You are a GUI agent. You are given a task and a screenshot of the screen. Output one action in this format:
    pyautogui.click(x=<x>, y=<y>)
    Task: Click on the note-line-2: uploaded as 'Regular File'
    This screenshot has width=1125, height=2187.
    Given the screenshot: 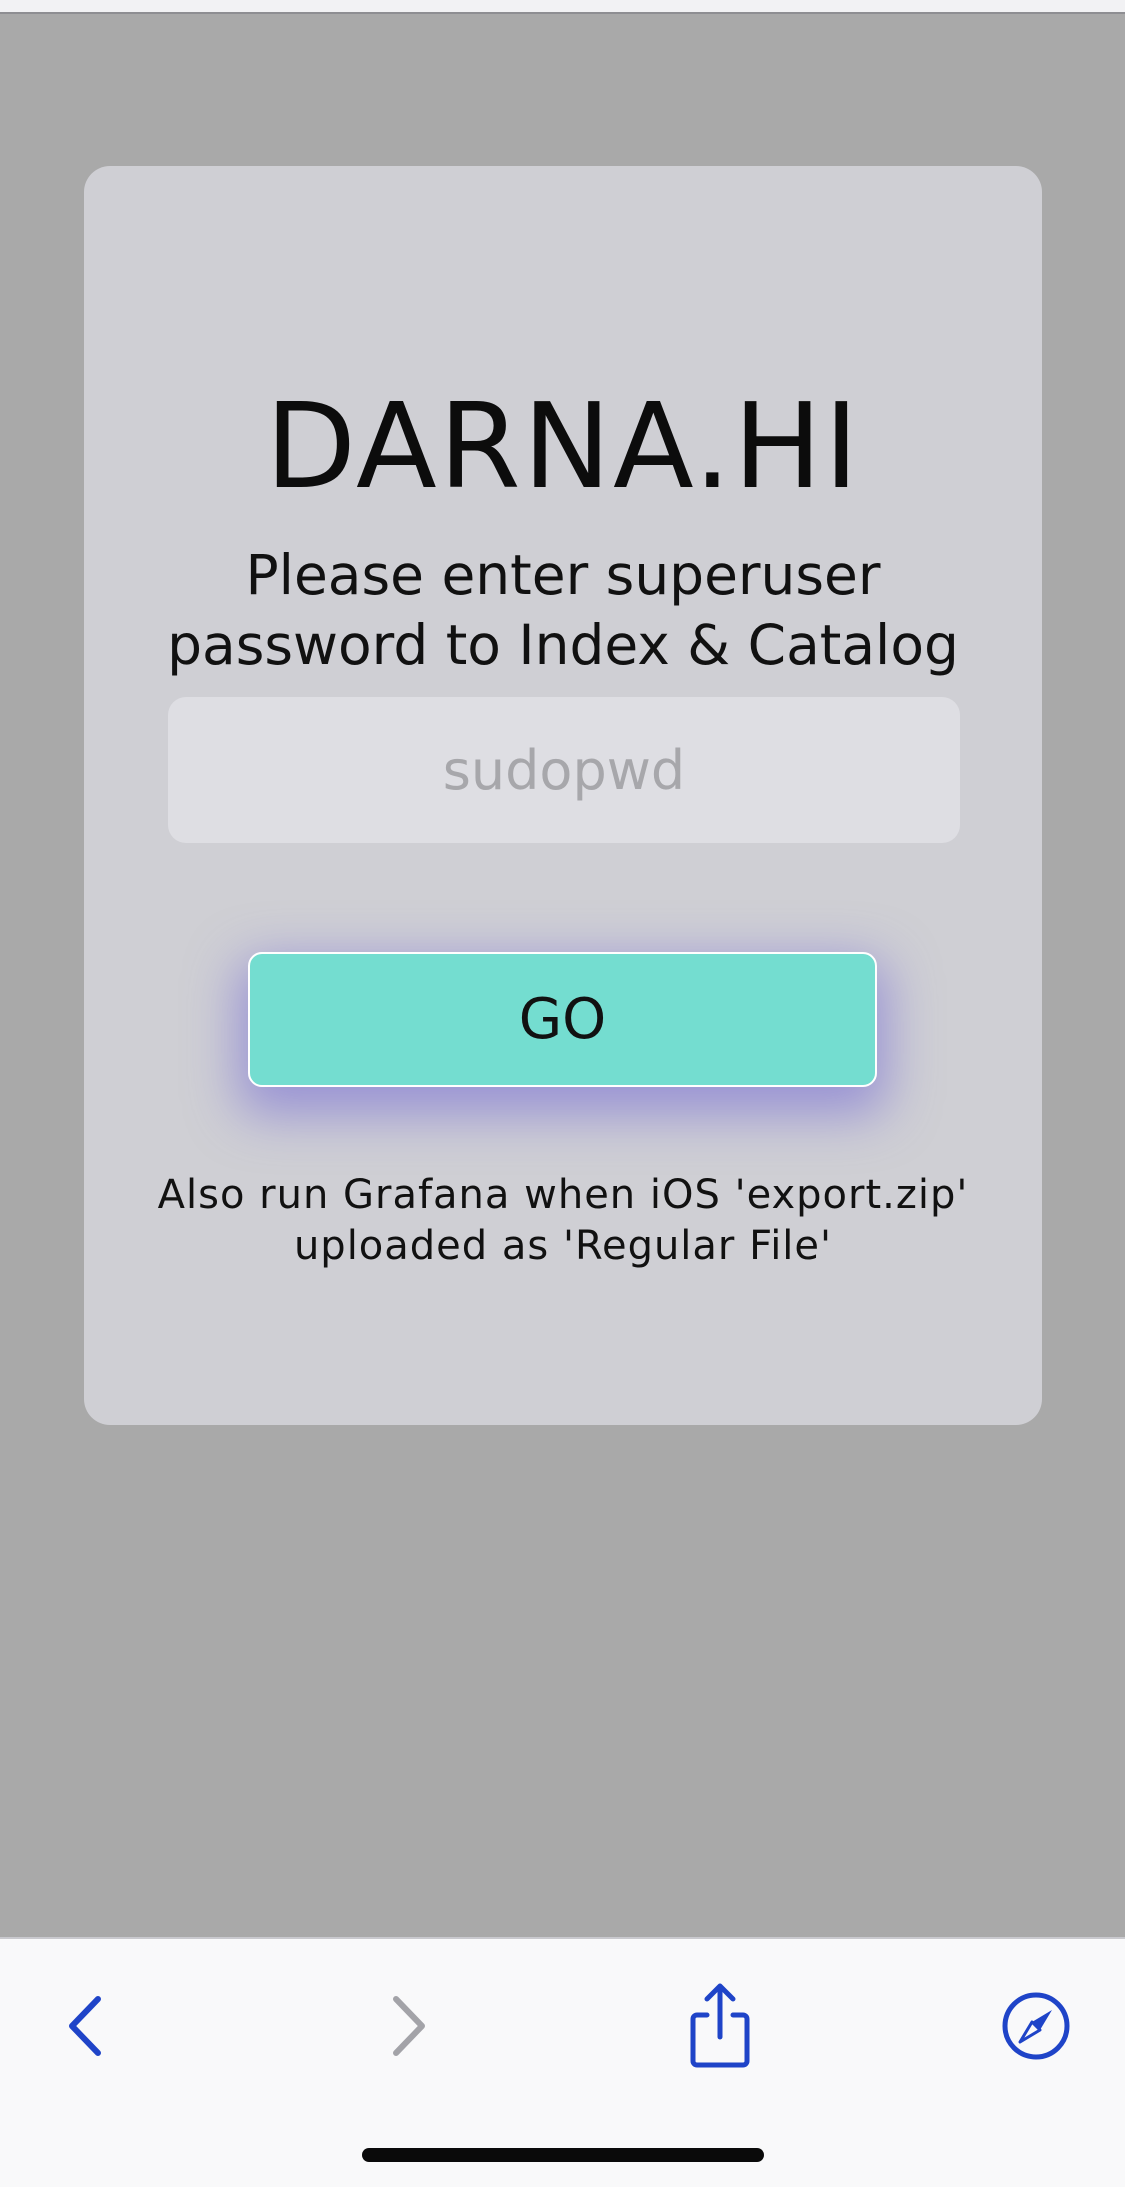 What is the action you would take?
    pyautogui.click(x=563, y=1246)
    